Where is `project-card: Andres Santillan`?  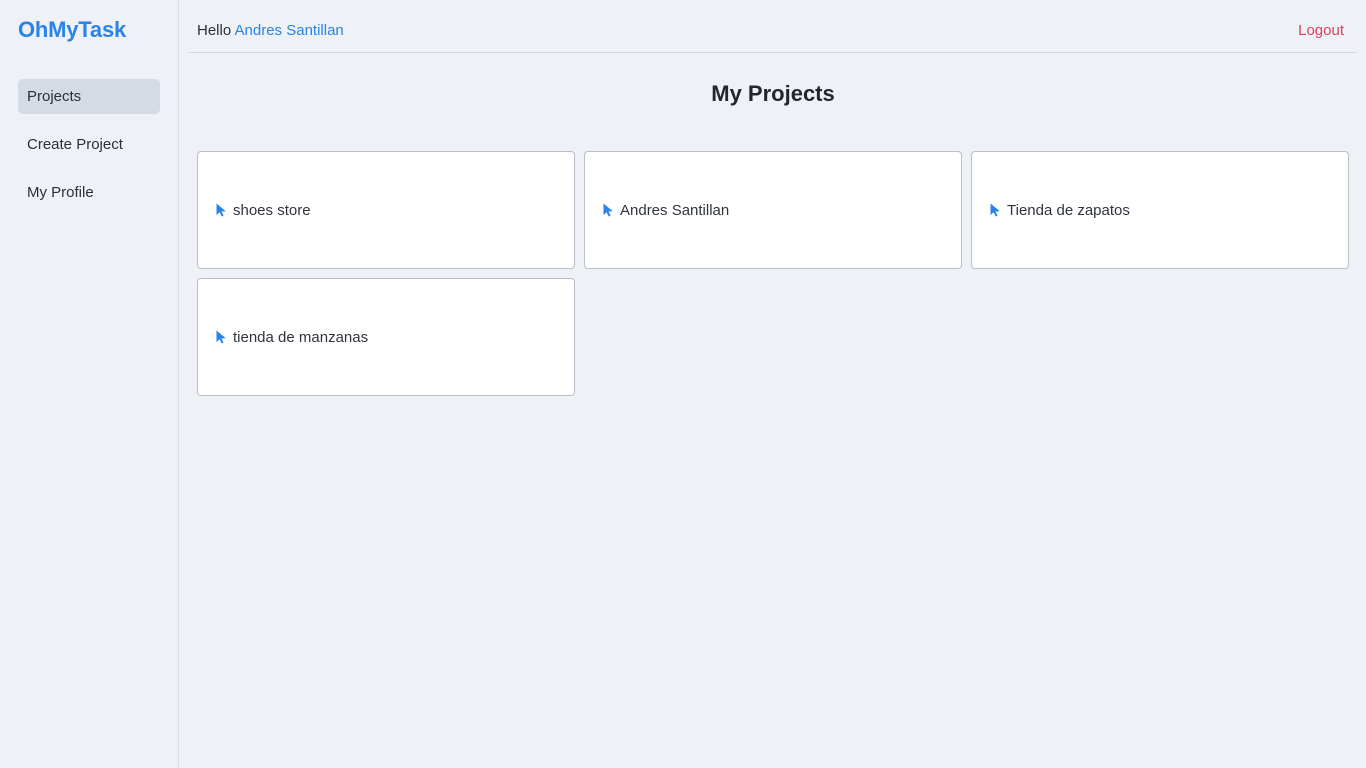 project-card: Andres Santillan is located at coordinates (773, 210).